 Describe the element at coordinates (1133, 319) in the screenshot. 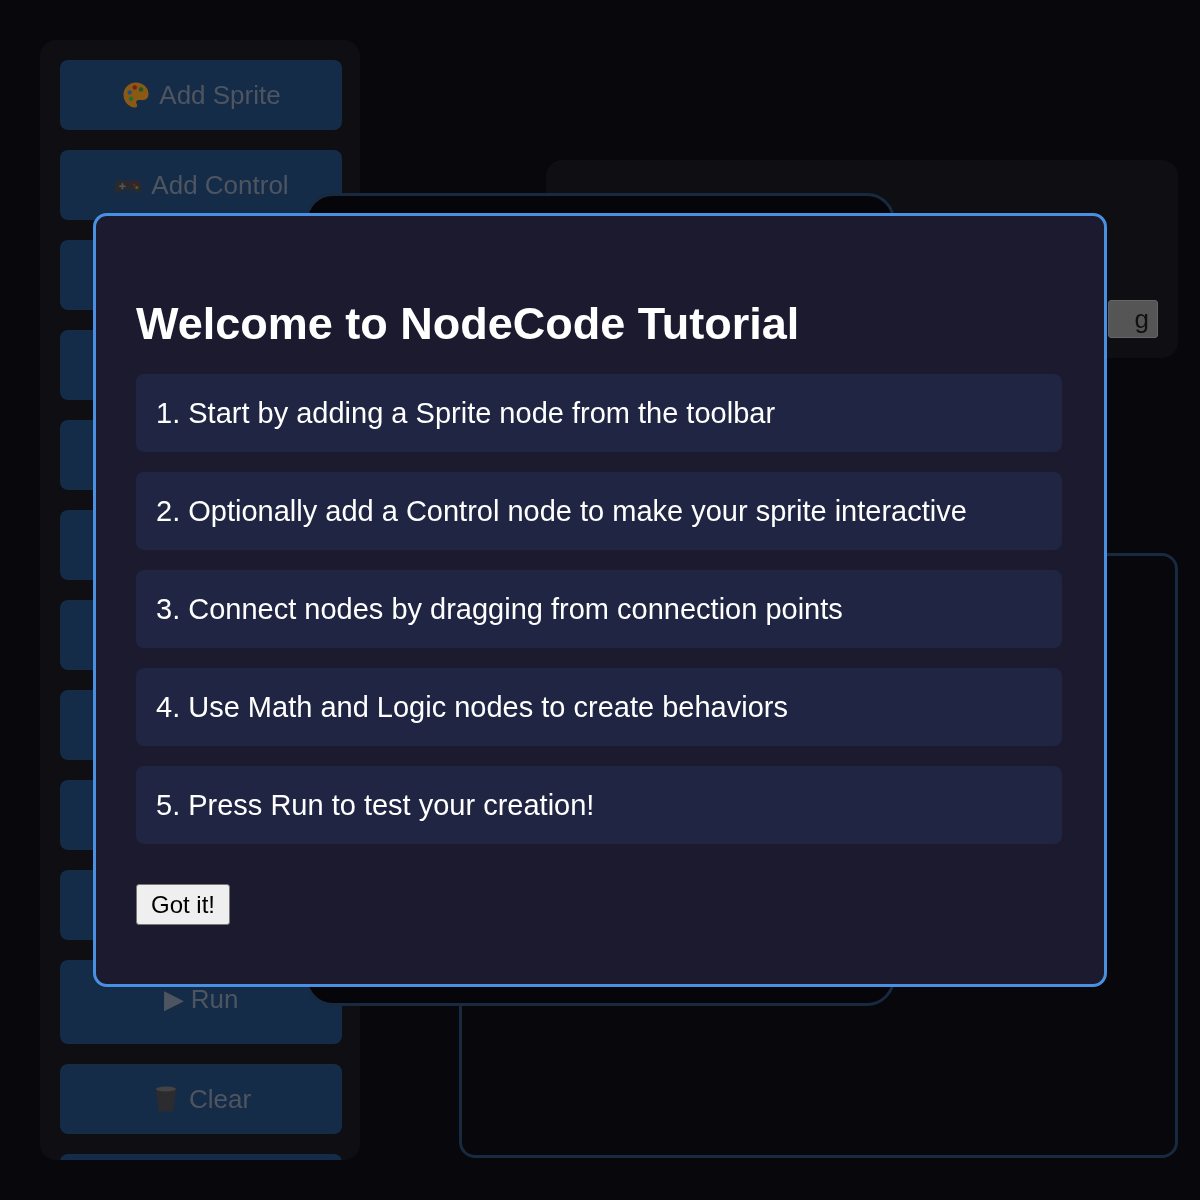

I see `panel-button: g` at that location.